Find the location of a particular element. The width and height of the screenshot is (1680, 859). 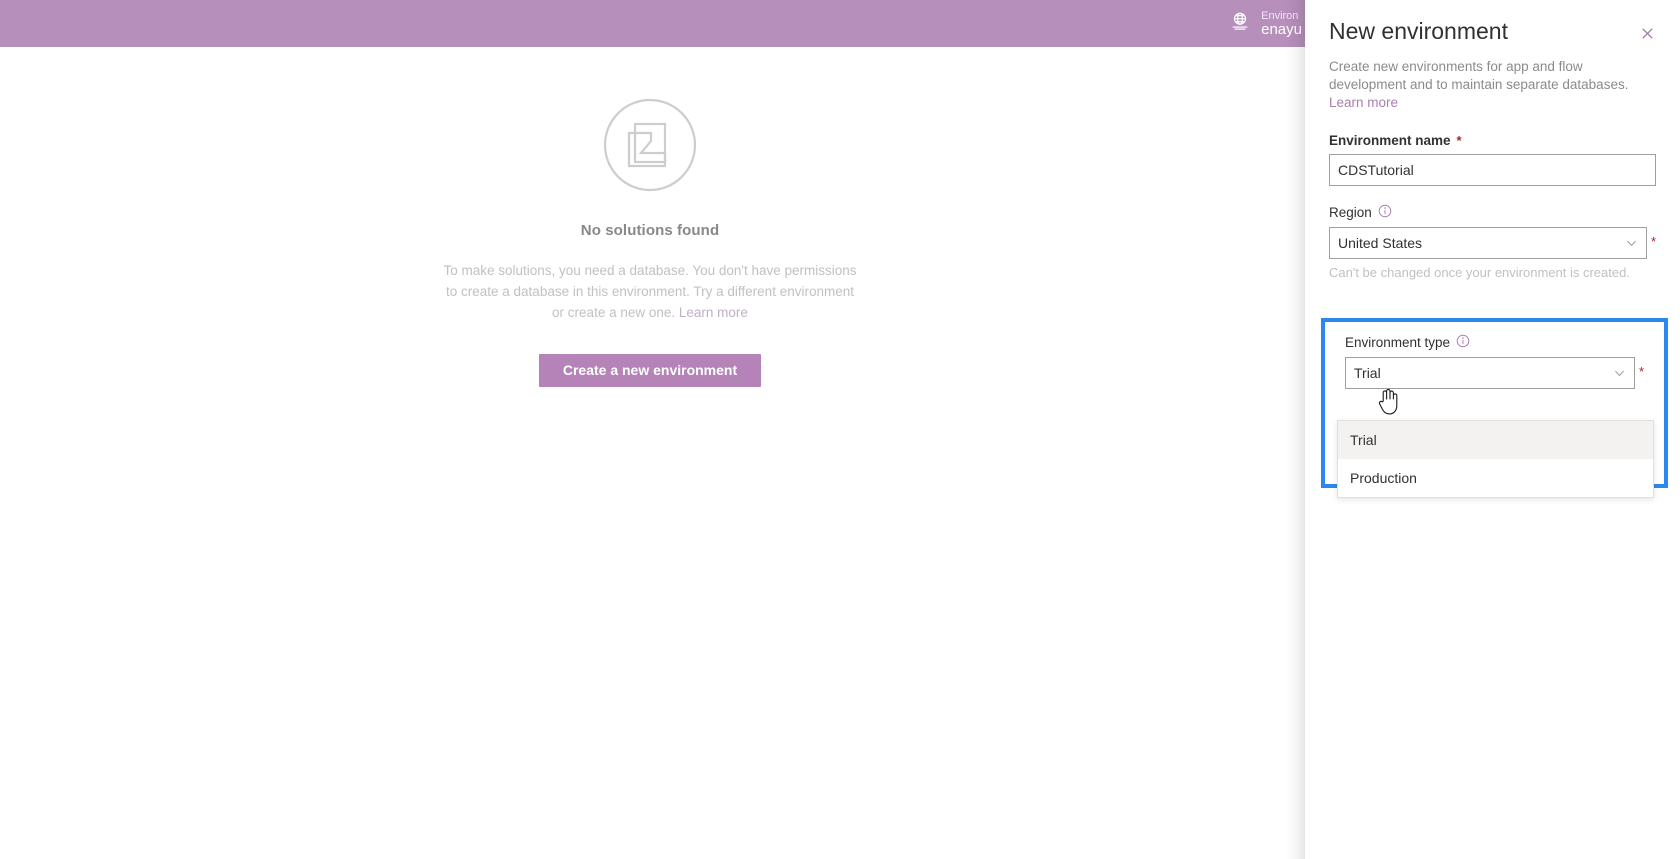

region-label: Region is located at coordinates (1492, 212).